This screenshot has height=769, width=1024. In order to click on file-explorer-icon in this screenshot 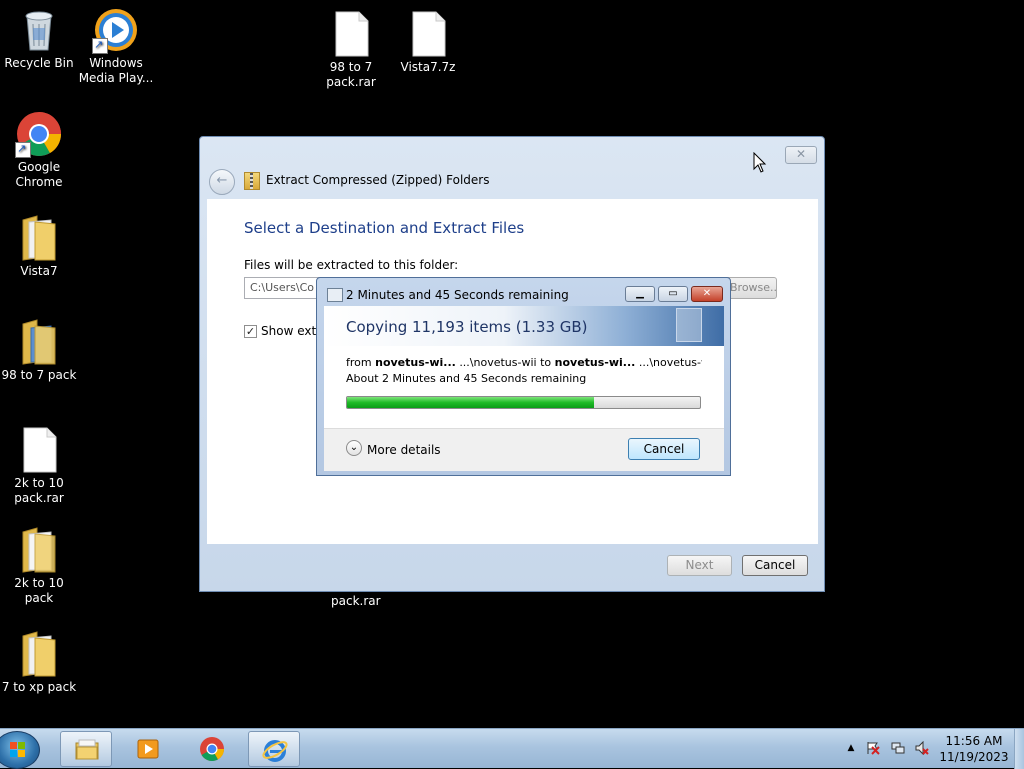, I will do `click(87, 749)`.